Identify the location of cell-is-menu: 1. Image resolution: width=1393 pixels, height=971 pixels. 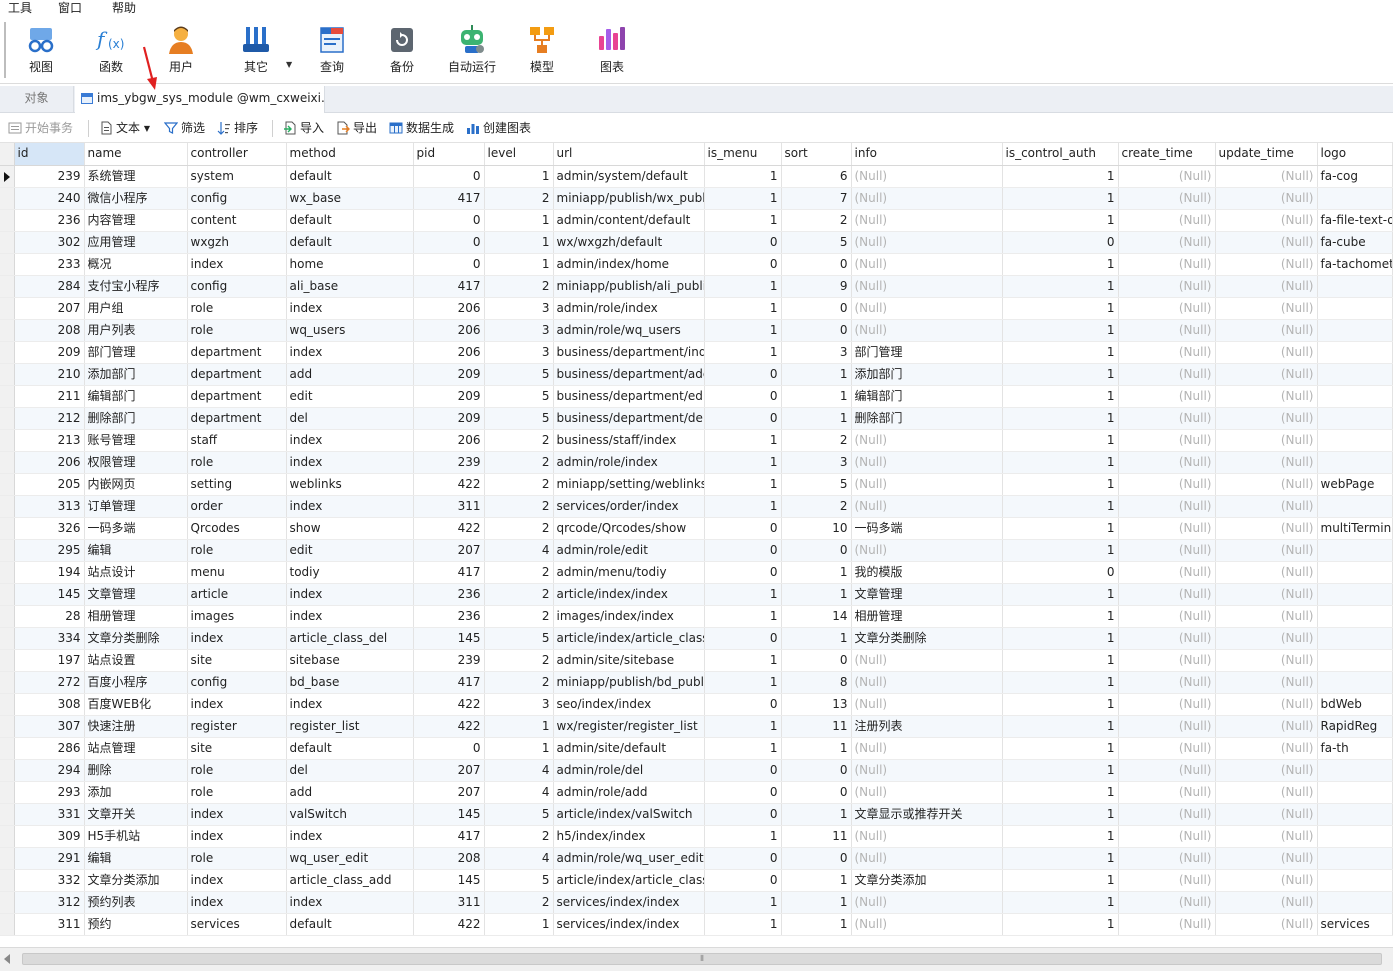
(743, 748).